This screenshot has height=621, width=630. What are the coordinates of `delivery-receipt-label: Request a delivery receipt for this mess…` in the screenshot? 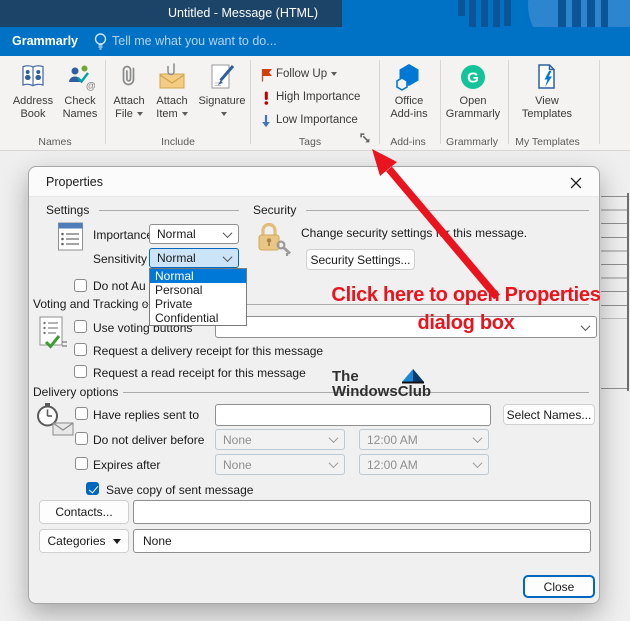 It's located at (208, 351).